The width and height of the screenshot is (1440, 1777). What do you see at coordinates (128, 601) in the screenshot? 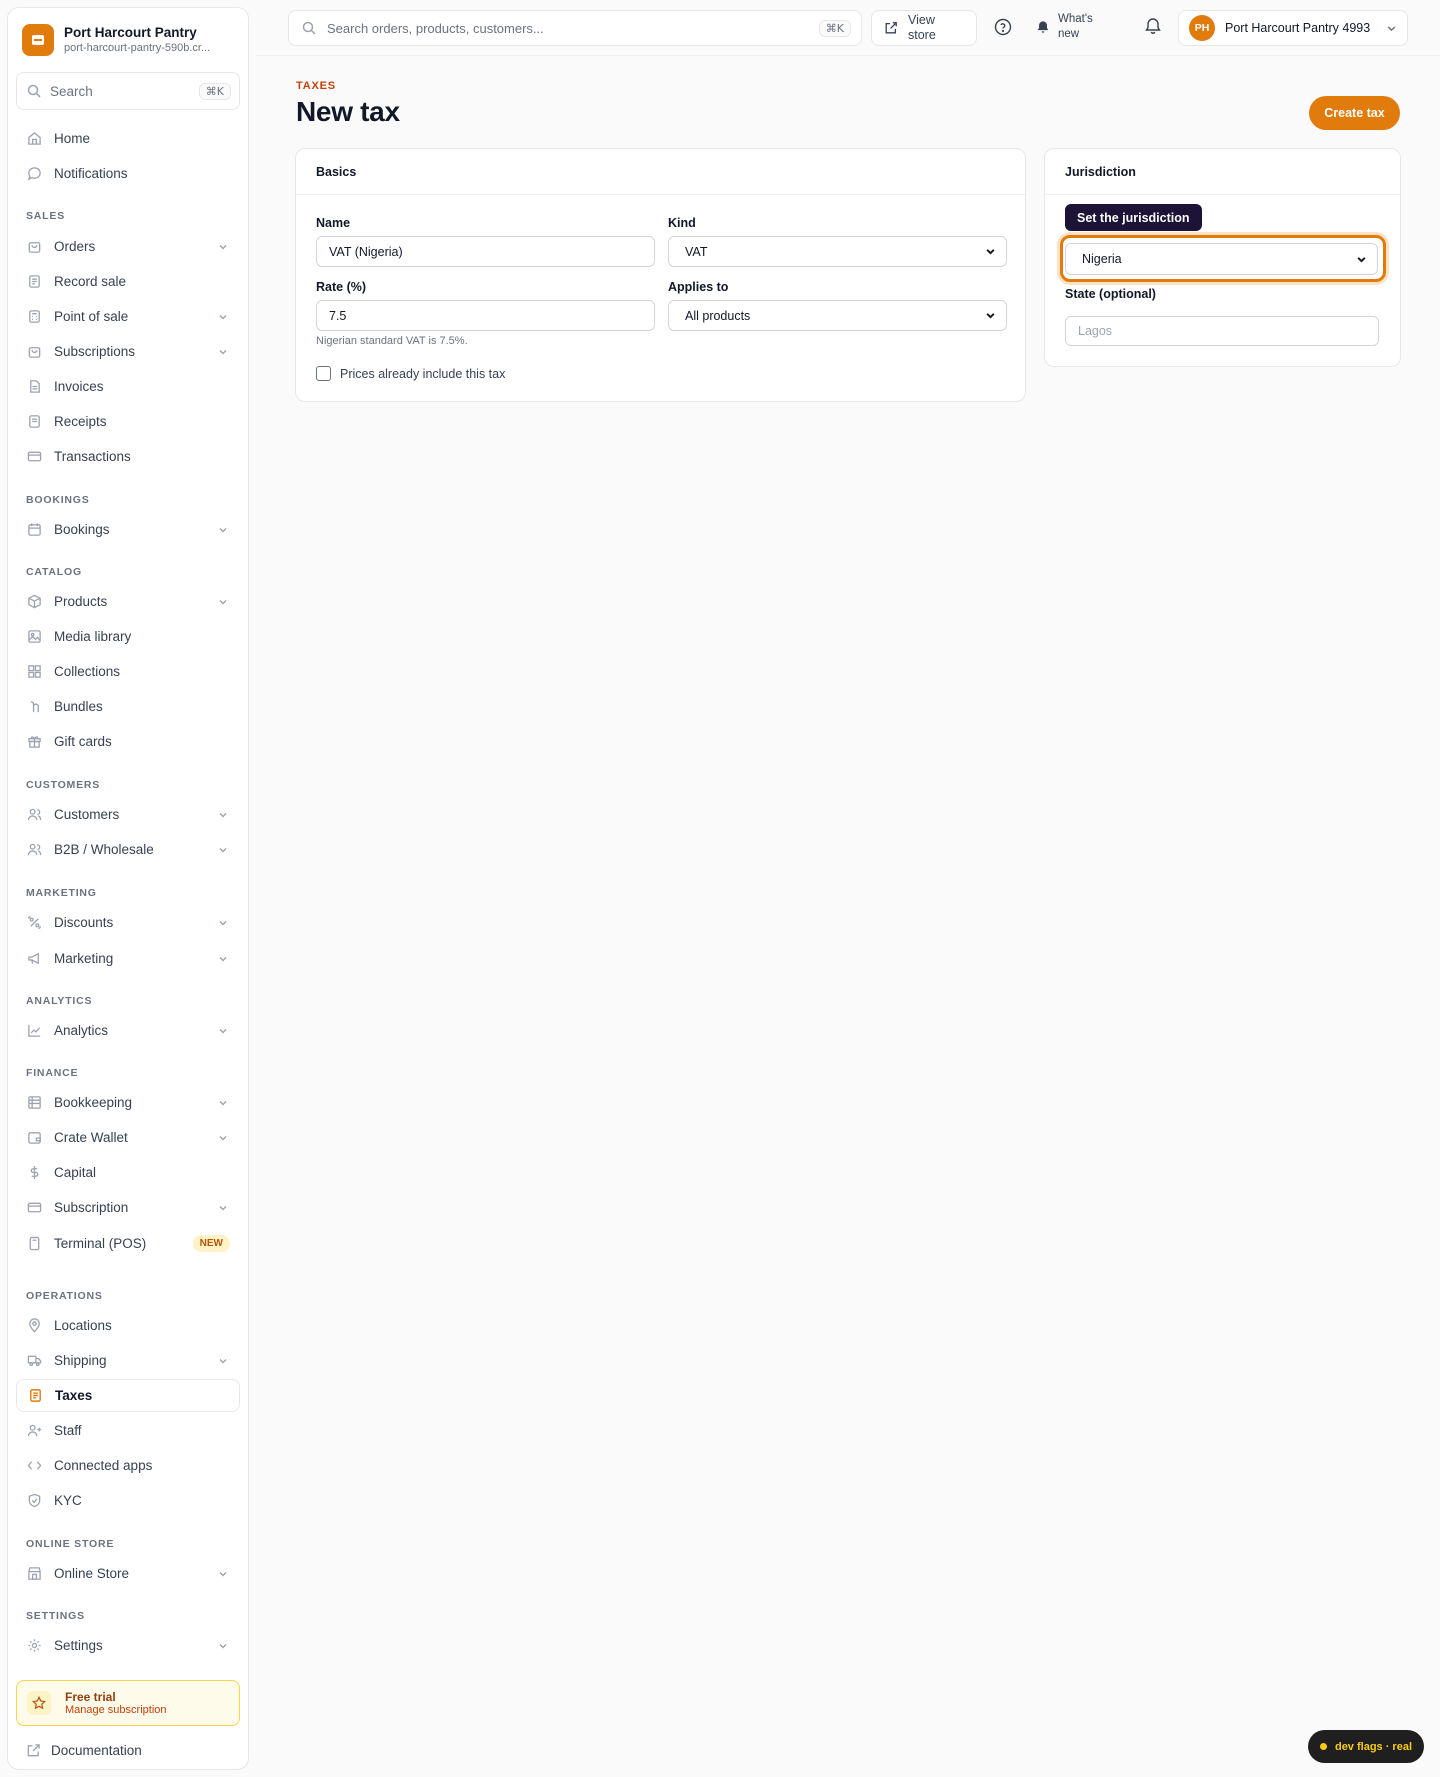
I see `sidebar-item-products: Products` at bounding box center [128, 601].